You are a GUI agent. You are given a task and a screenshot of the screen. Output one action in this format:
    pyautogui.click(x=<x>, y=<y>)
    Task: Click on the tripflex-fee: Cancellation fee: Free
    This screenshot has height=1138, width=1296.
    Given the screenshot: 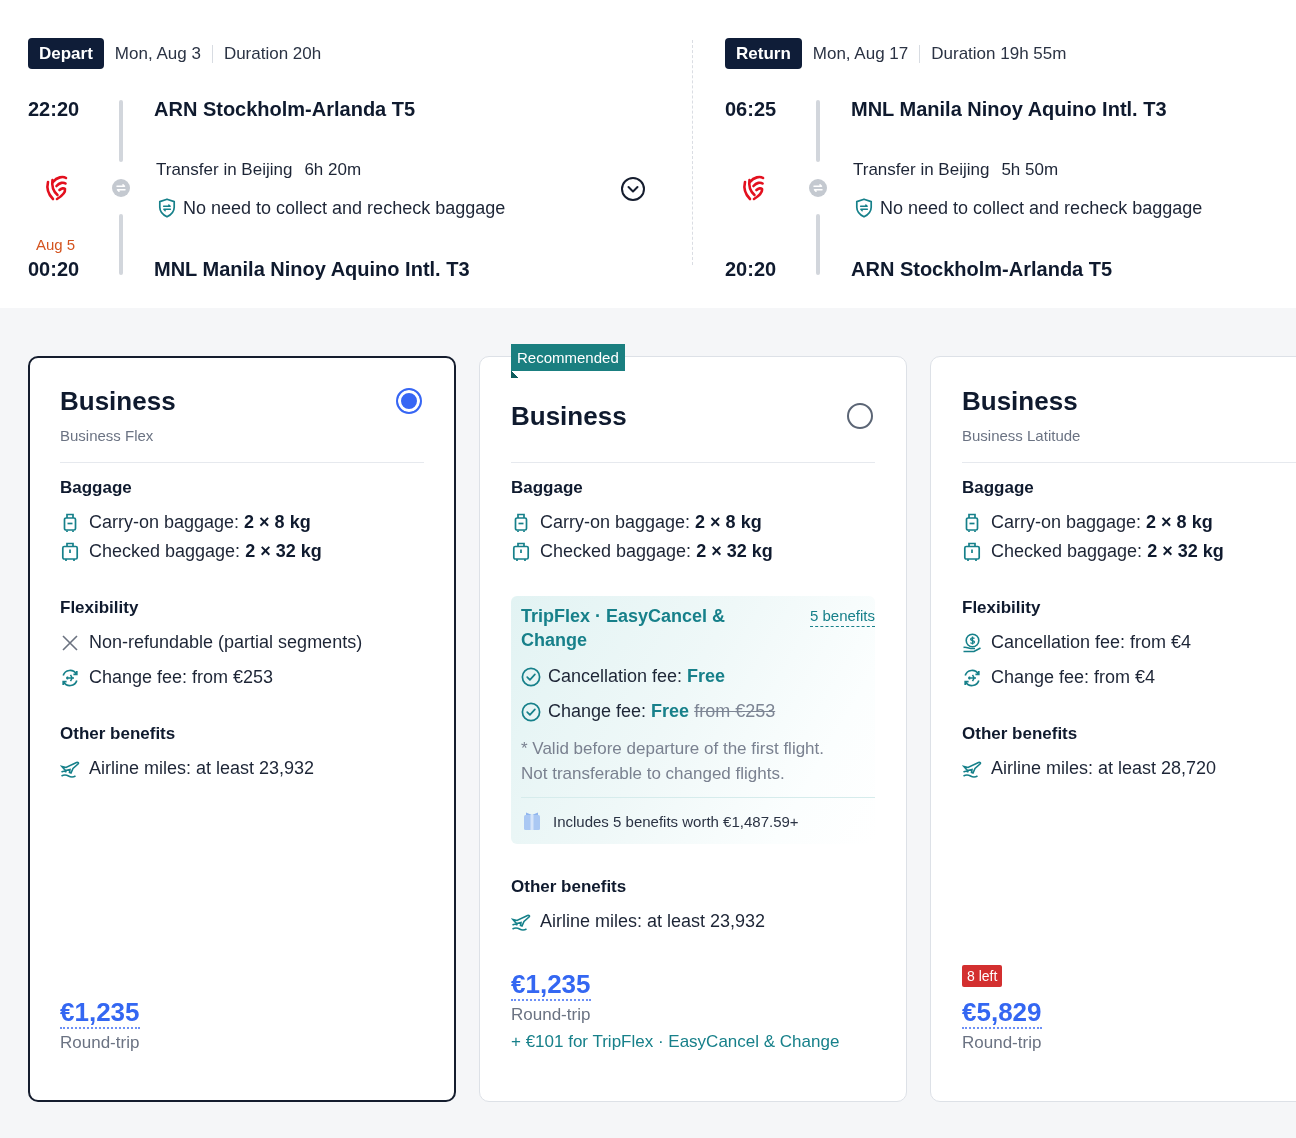 What is the action you would take?
    pyautogui.click(x=637, y=676)
    